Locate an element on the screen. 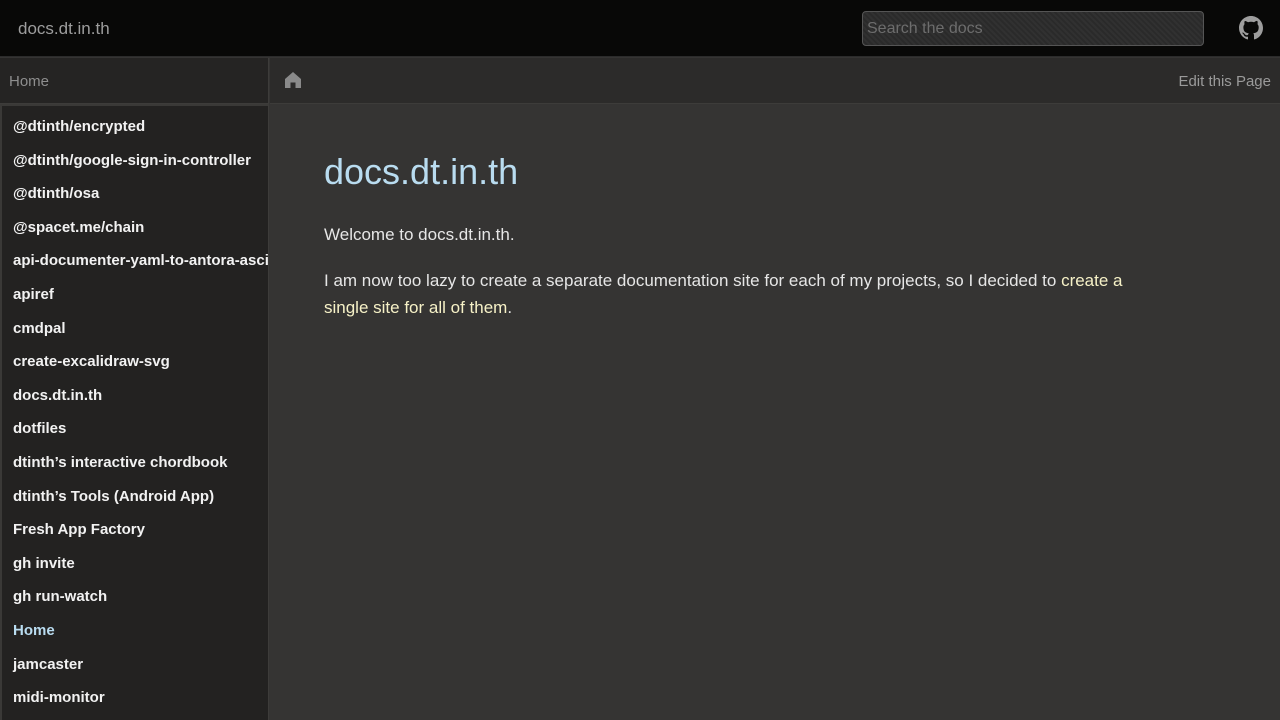  edit-page-link: Edit this Page is located at coordinates (1224, 81).